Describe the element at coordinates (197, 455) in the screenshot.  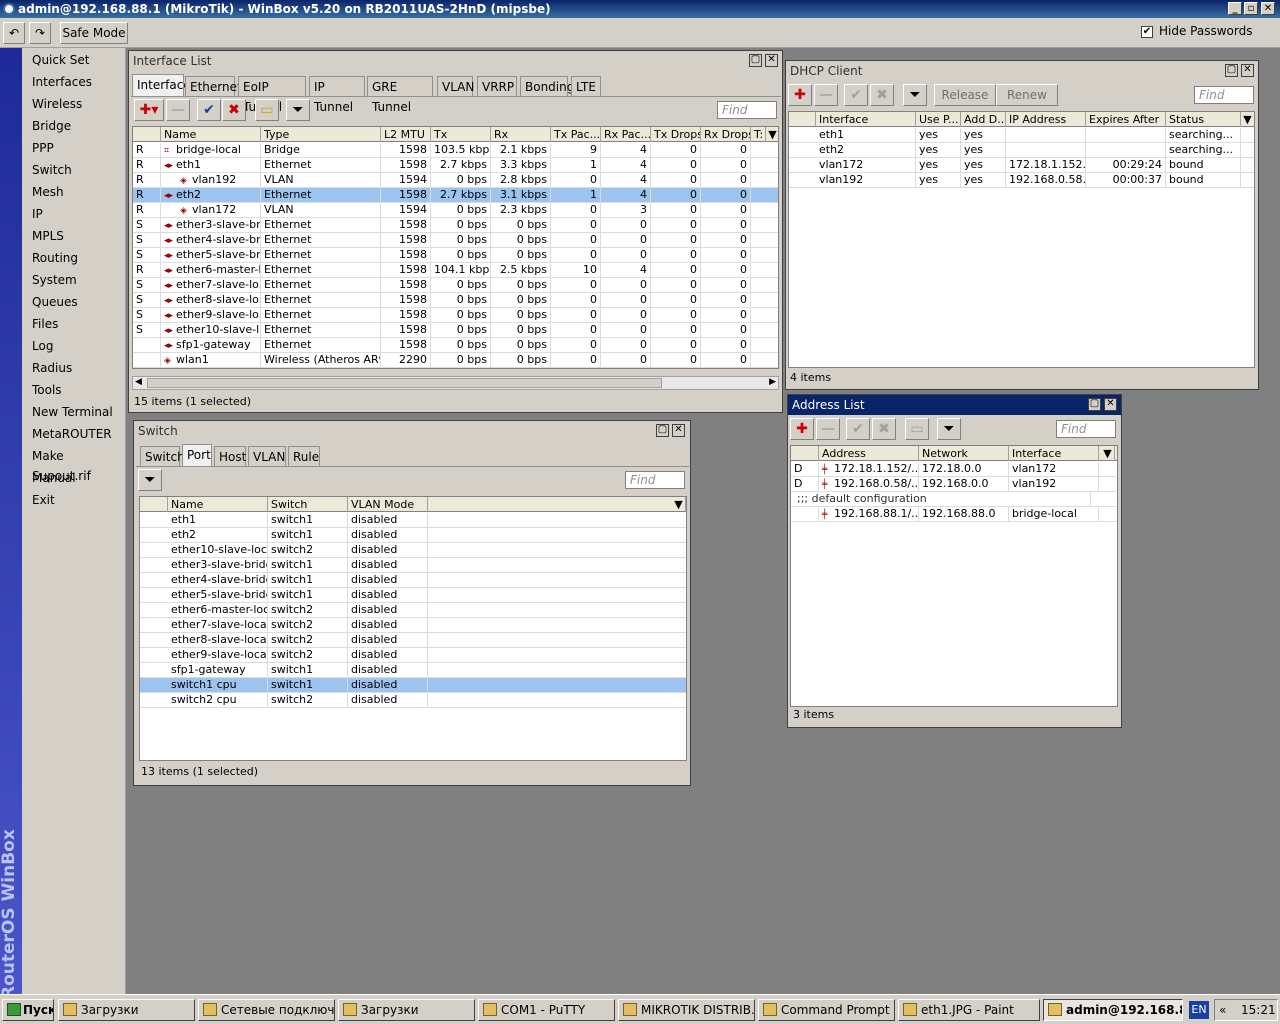
I see `tab: Port` at that location.